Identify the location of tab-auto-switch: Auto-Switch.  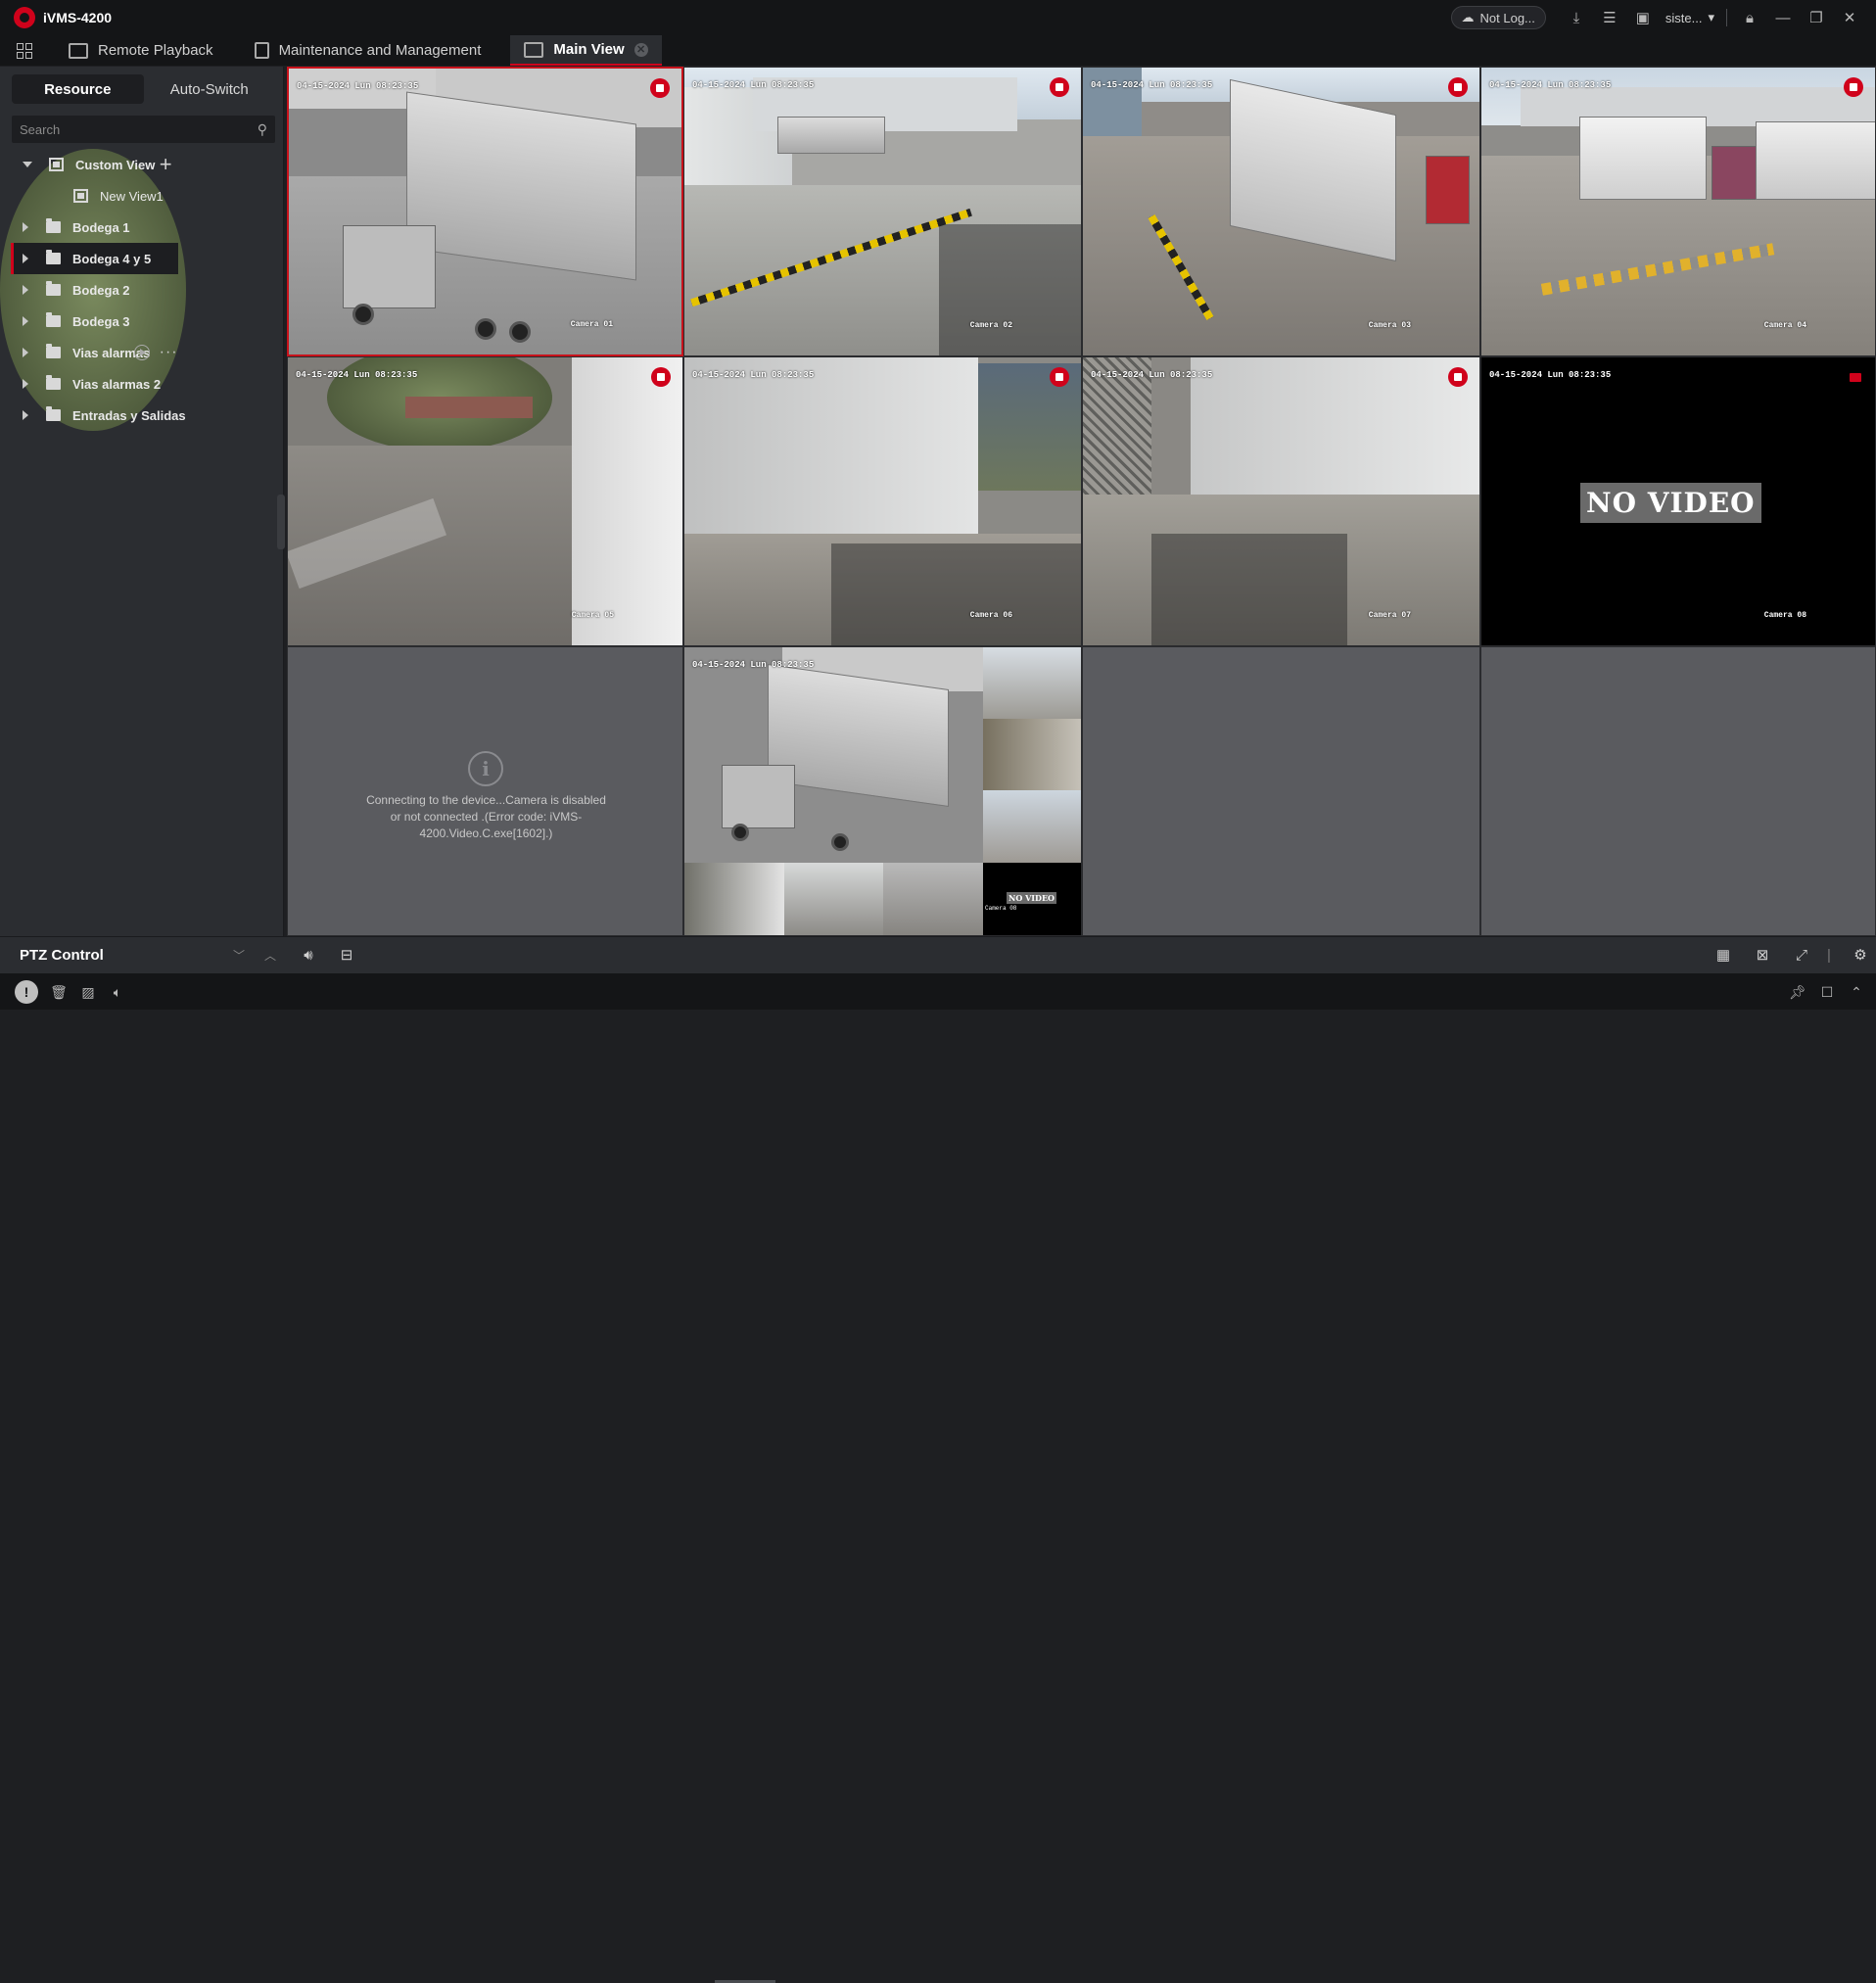
(210, 89).